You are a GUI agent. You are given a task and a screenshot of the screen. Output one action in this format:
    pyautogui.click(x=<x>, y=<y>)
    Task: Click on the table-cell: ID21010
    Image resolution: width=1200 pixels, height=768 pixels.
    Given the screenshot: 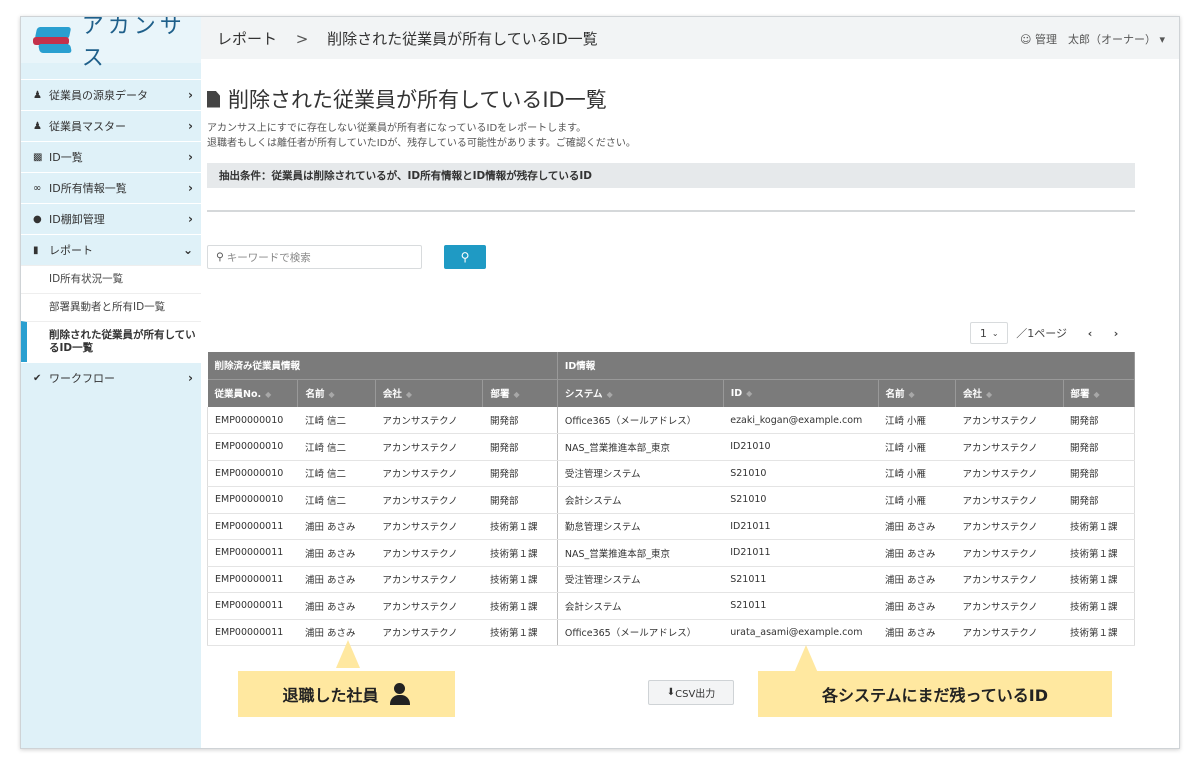 What is the action you would take?
    pyautogui.click(x=801, y=447)
    